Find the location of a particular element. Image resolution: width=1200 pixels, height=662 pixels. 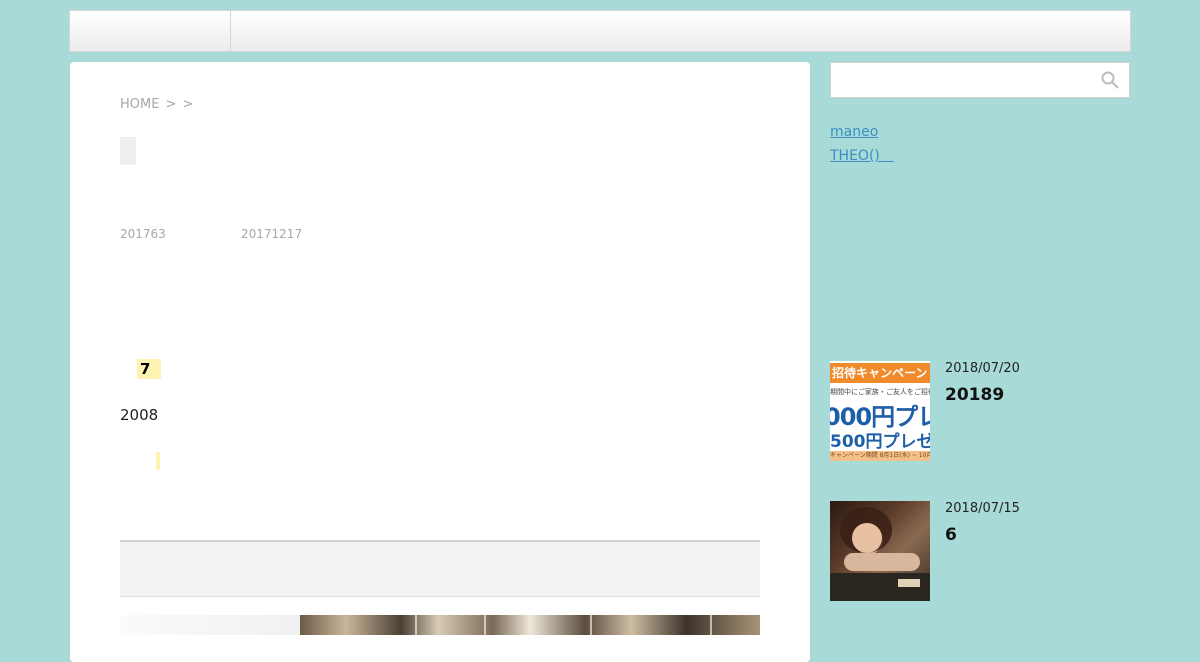

top-navigation-bar is located at coordinates (600, 31).